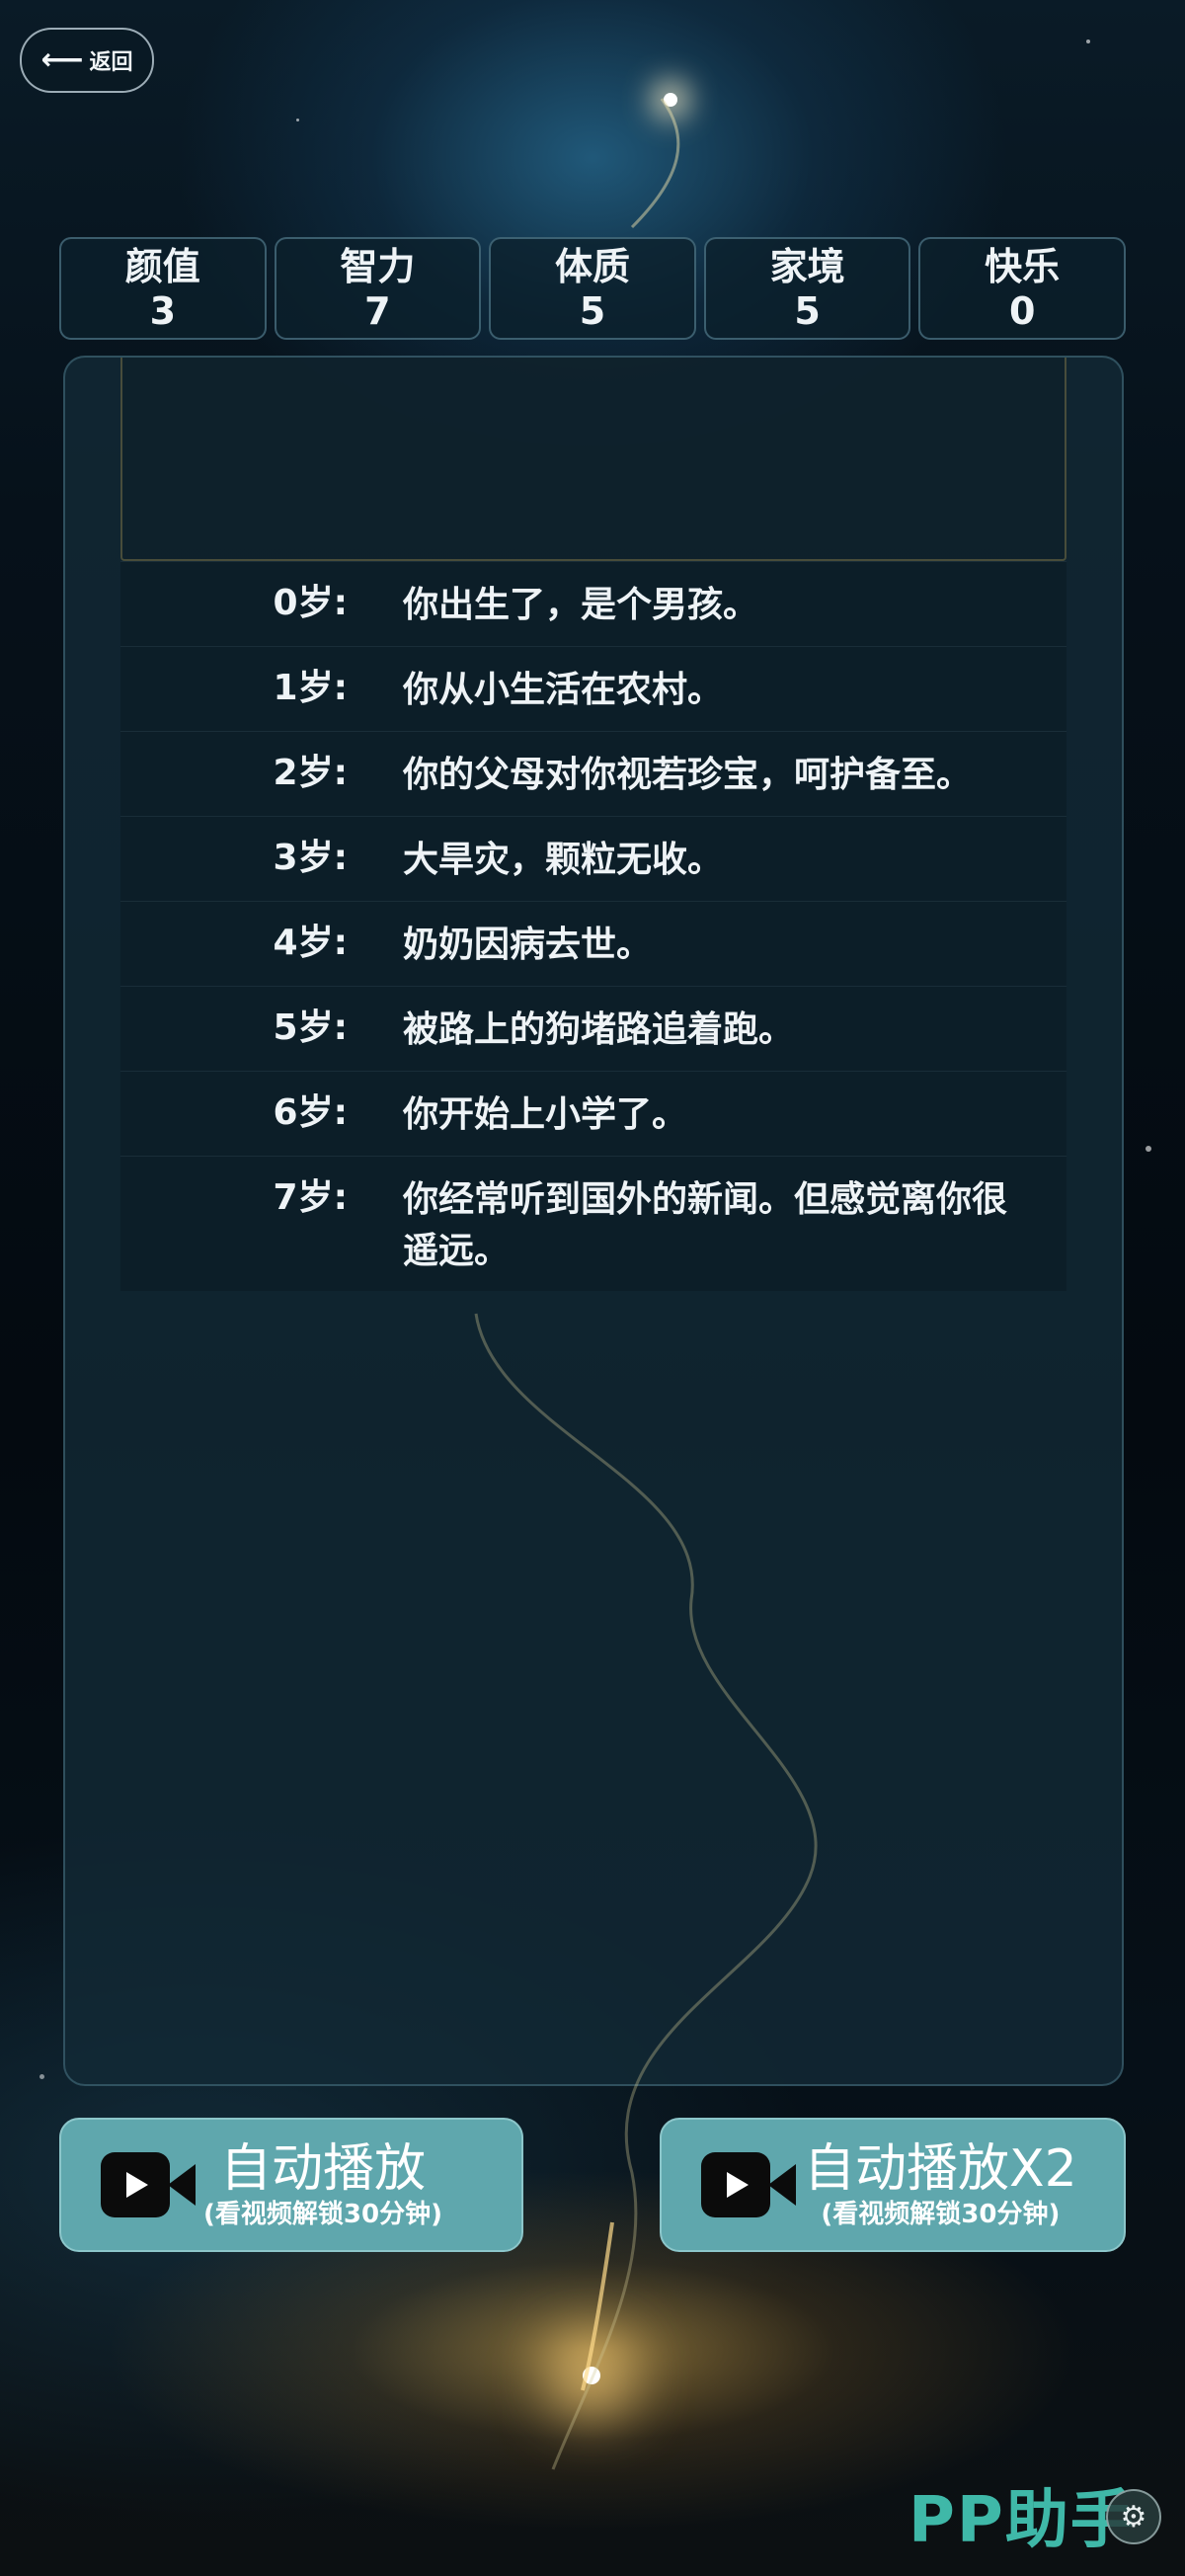  I want to click on auto-play-title: 自动播放, so click(323, 2169).